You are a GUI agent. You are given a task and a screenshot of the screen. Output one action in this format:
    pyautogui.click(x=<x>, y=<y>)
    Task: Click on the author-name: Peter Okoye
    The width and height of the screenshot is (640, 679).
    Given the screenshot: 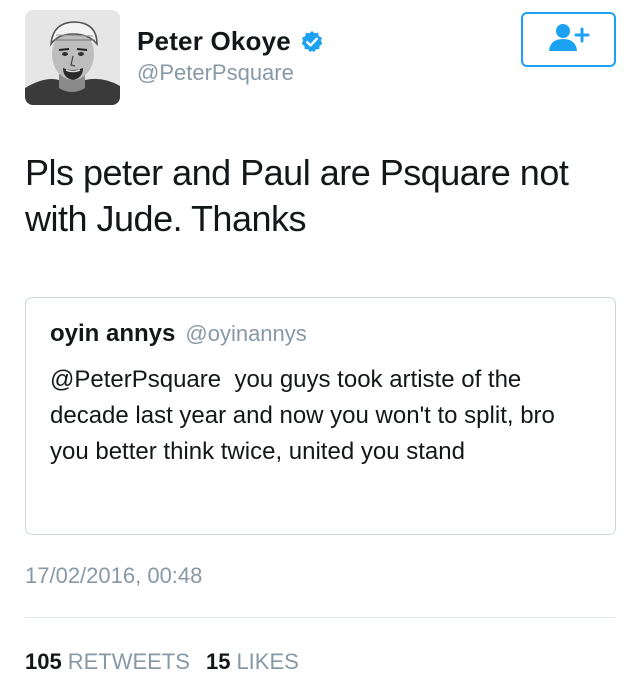 What is the action you would take?
    pyautogui.click(x=214, y=41)
    